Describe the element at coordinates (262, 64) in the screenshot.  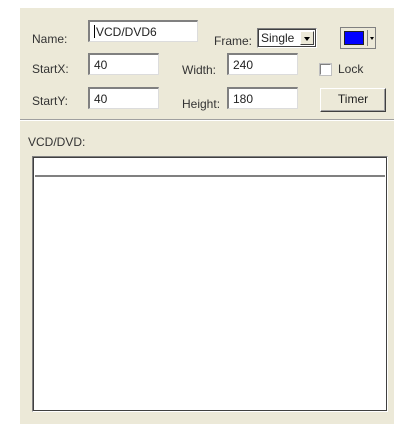
I see `width-field: 240` at that location.